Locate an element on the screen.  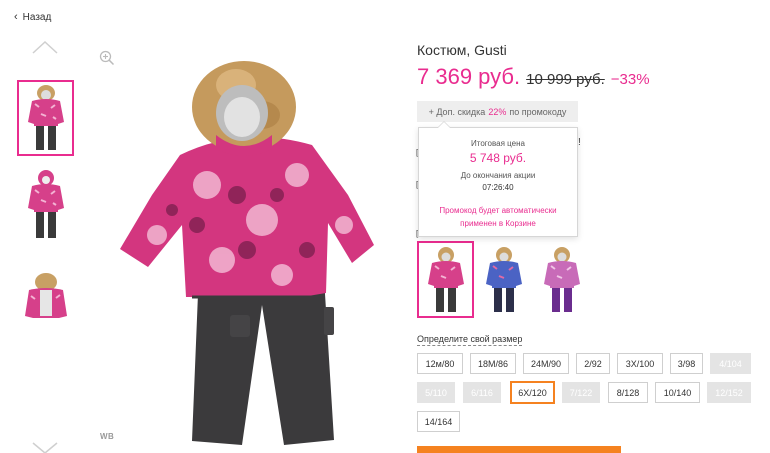
product-title: Костюм, Gusti is located at coordinates (462, 50).